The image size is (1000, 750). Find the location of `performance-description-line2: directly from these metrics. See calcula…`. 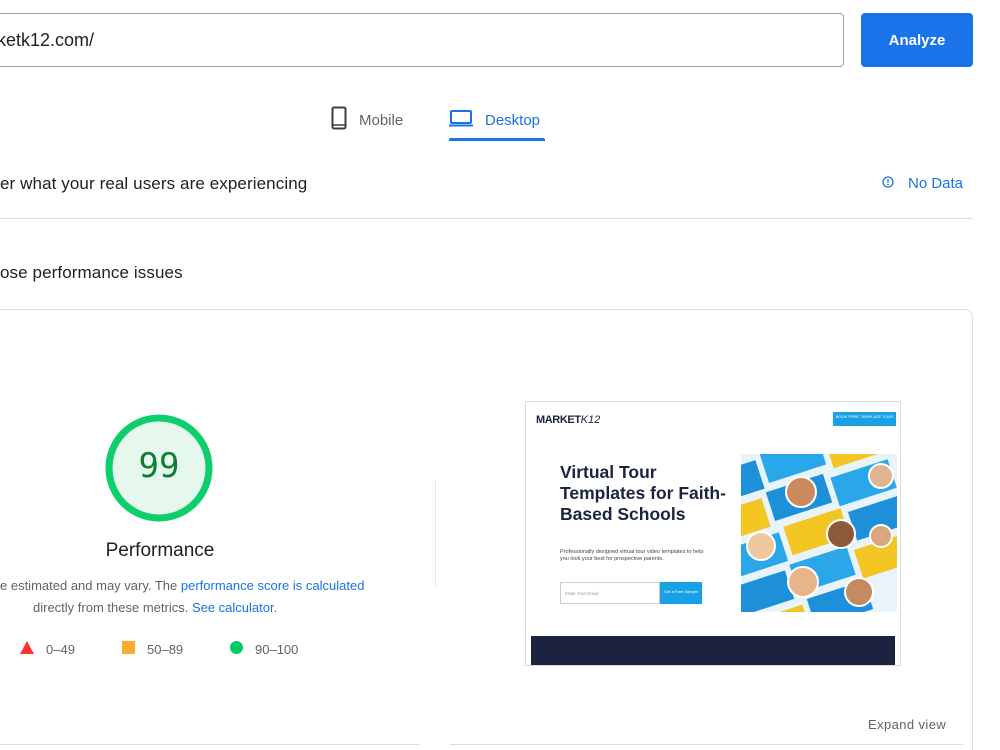

performance-description-line2: directly from these metrics. See calcula… is located at coordinates (155, 607).